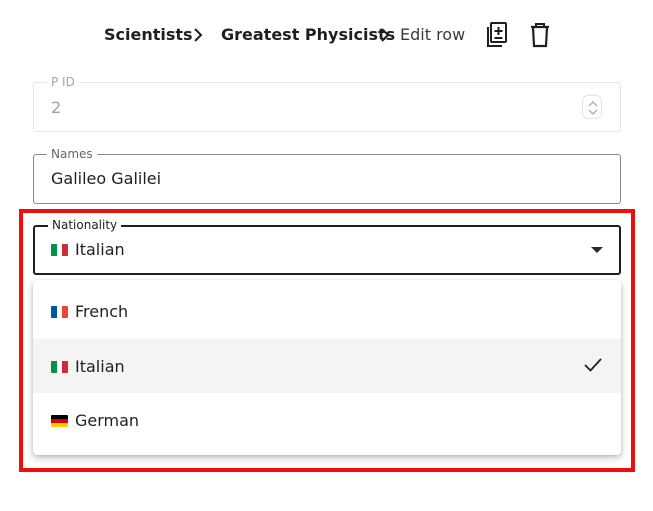 The height and width of the screenshot is (511, 653). I want to click on number-stepper, so click(592, 107).